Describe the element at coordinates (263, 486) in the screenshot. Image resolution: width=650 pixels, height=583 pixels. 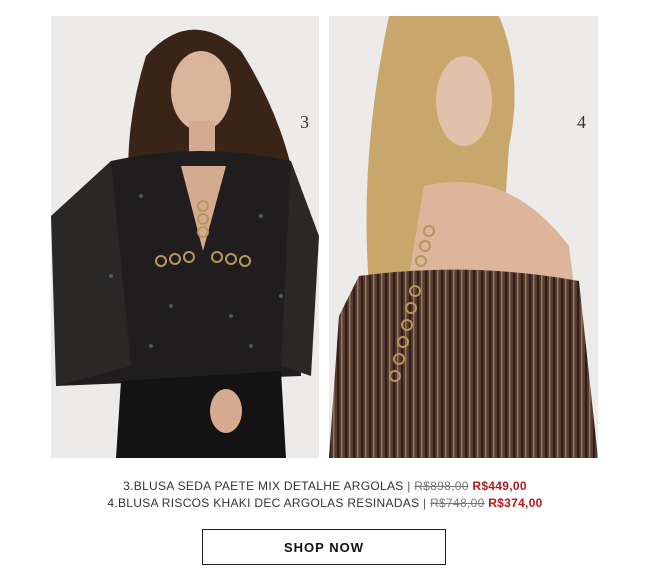
I see `product-title-3: 3.BLUSA SEDA PAETE MIX DETALHE ARGOLAS` at that location.